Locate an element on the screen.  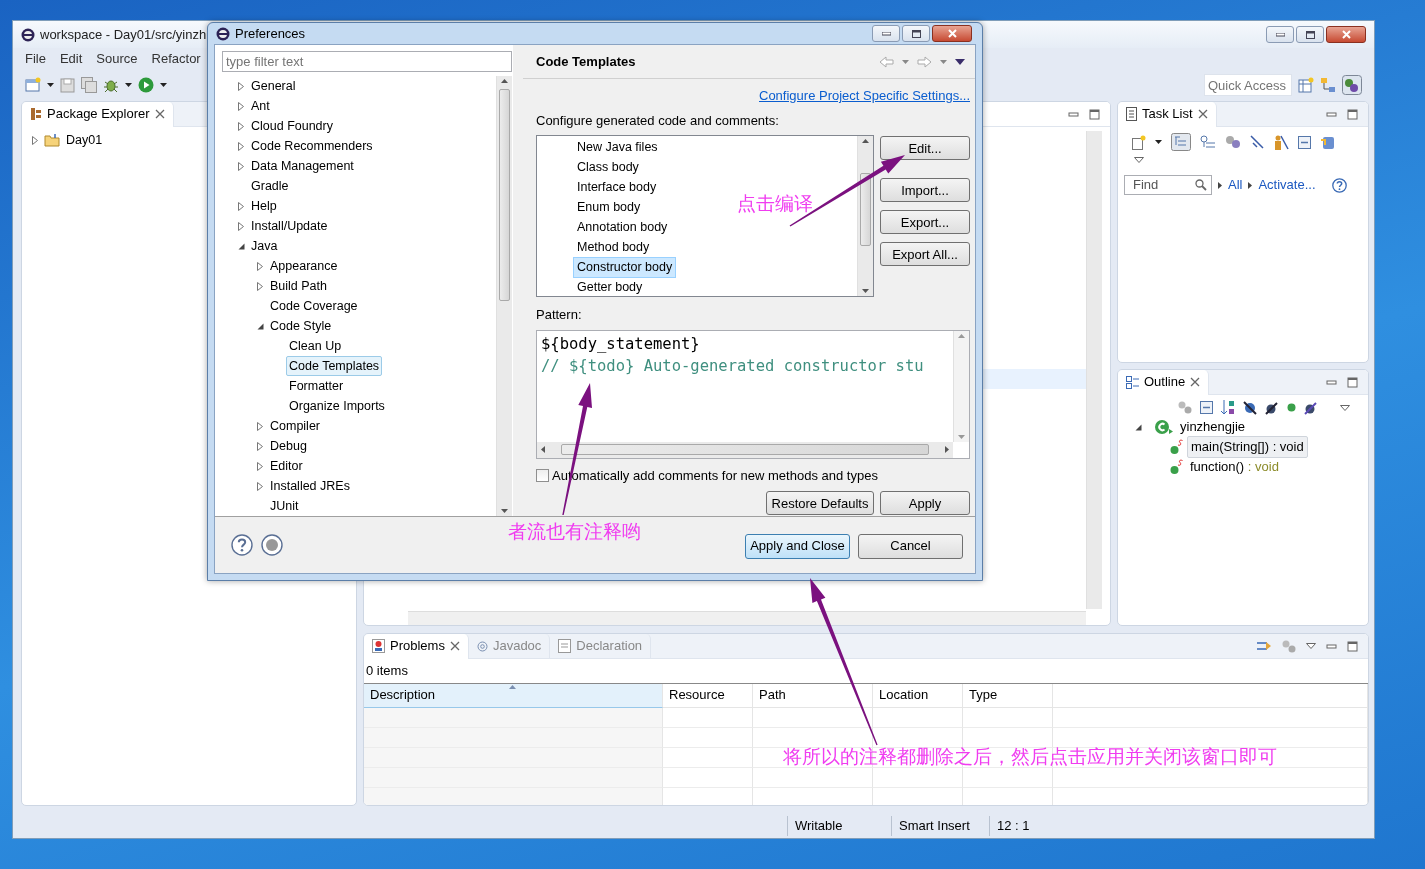
list-item: Annotation body is located at coordinates (622, 227).